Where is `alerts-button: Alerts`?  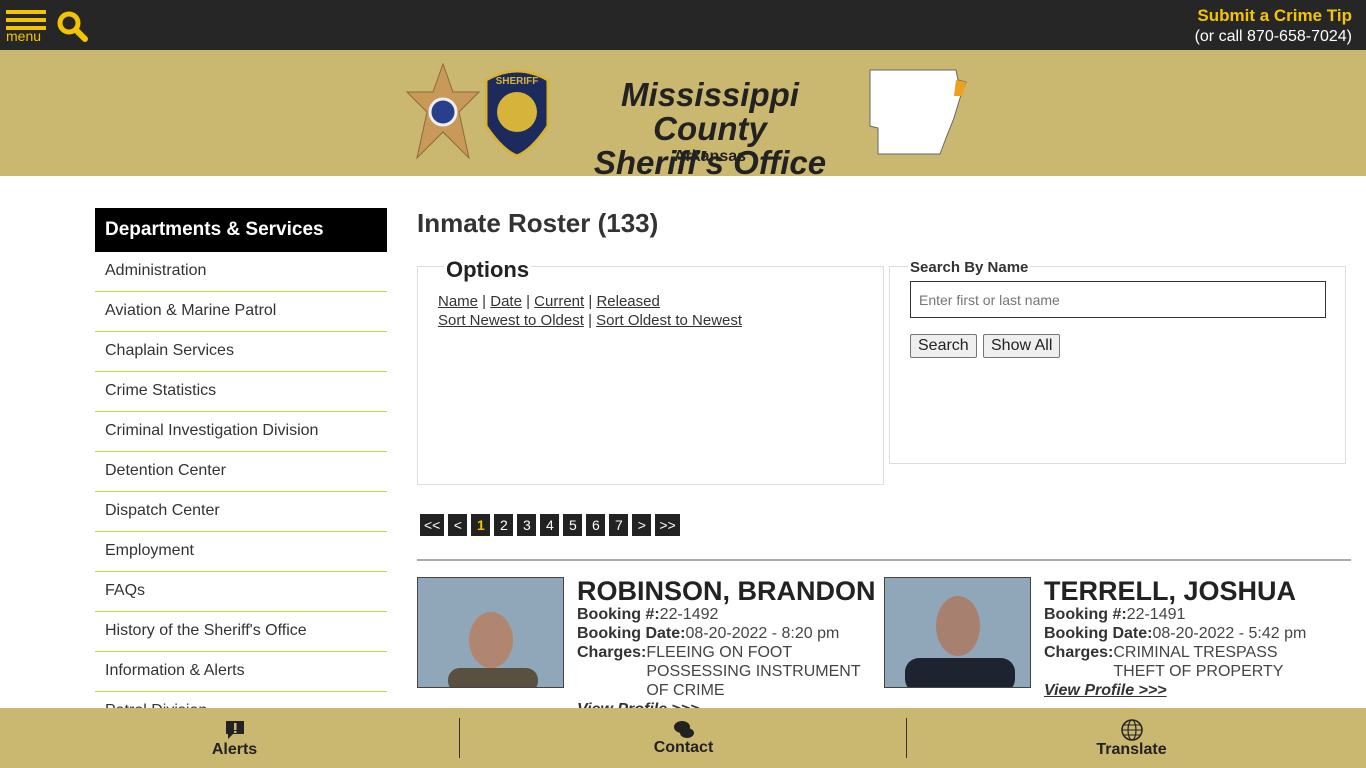 alerts-button: Alerts is located at coordinates (234, 738).